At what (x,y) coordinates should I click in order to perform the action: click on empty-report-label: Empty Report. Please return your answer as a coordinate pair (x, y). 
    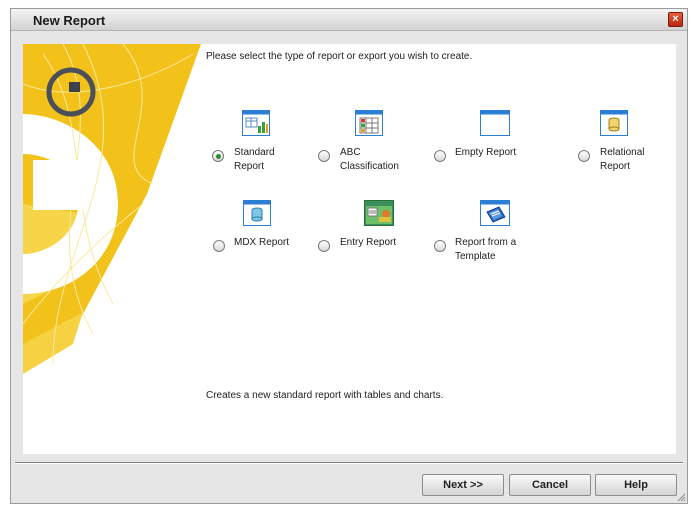
    Looking at the image, I should click on (485, 153).